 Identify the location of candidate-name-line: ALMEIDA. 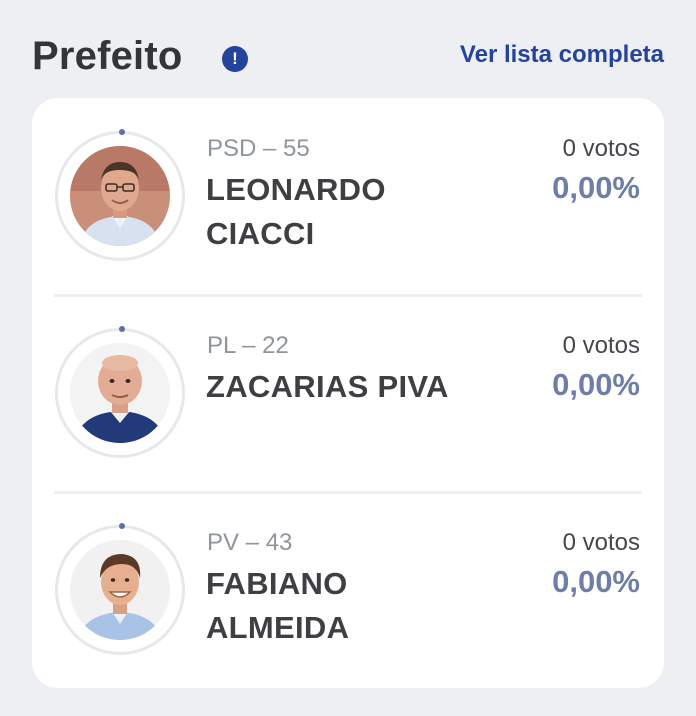
(278, 627).